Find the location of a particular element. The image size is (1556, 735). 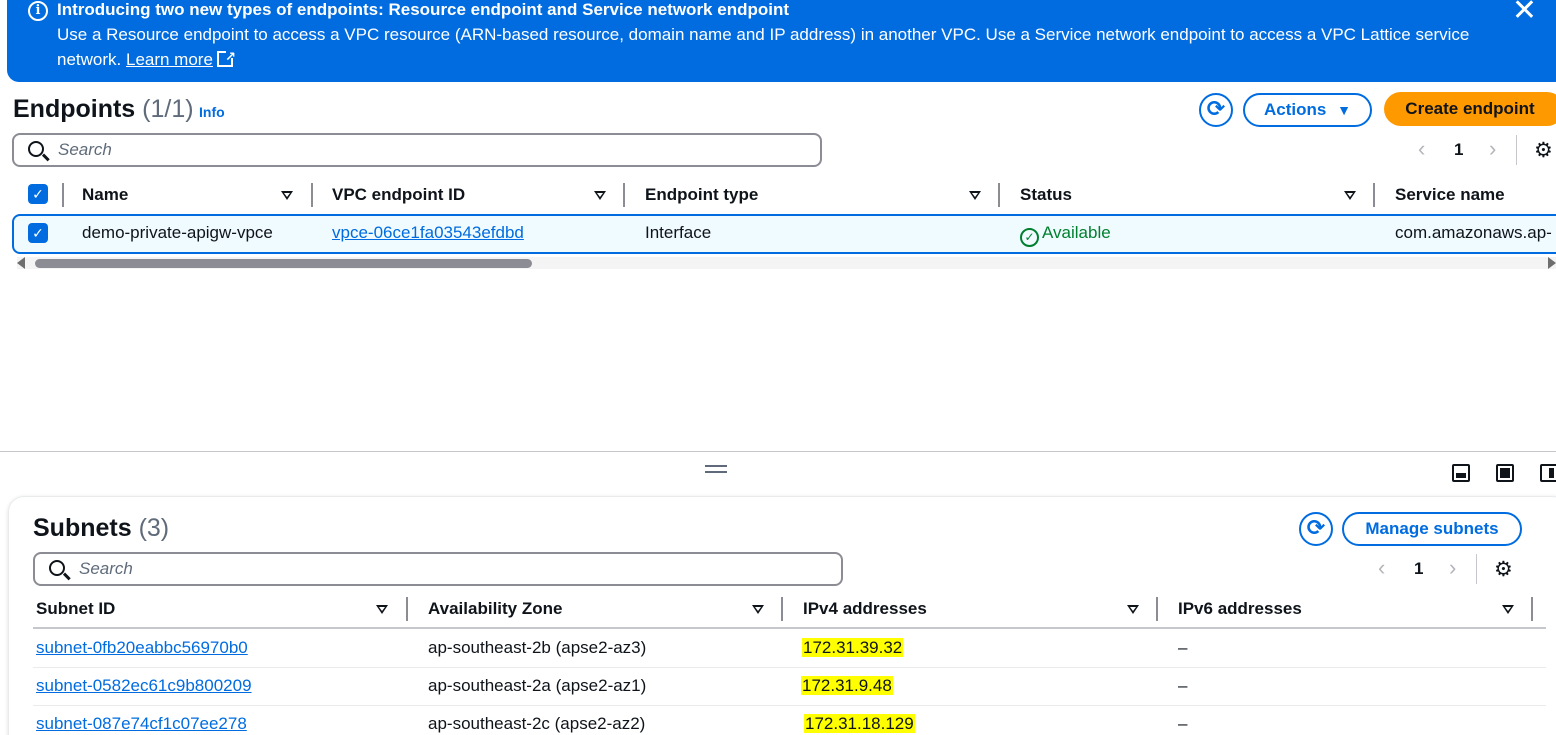

endpoints-search is located at coordinates (417, 150).